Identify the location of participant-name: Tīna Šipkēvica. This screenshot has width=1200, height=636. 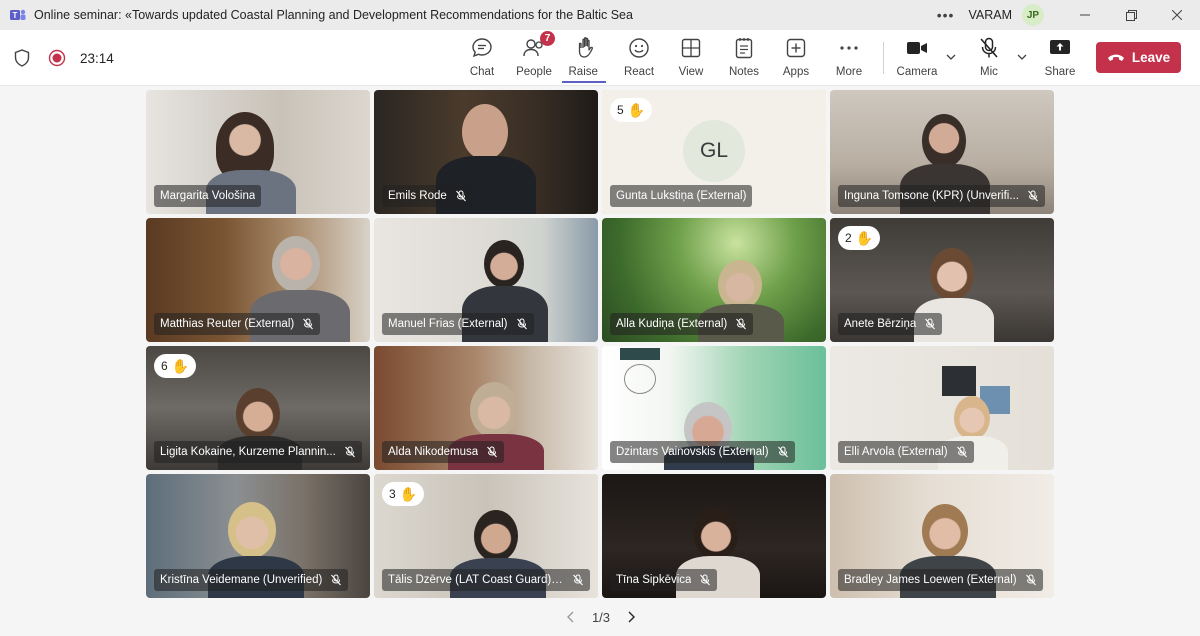
(654, 580).